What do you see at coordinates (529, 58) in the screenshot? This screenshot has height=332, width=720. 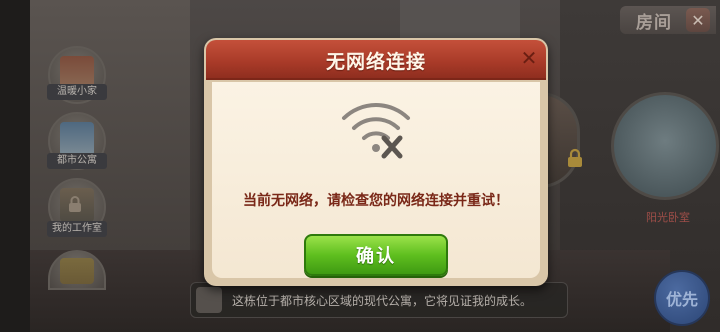 I see `dialog-close-button: ✕` at bounding box center [529, 58].